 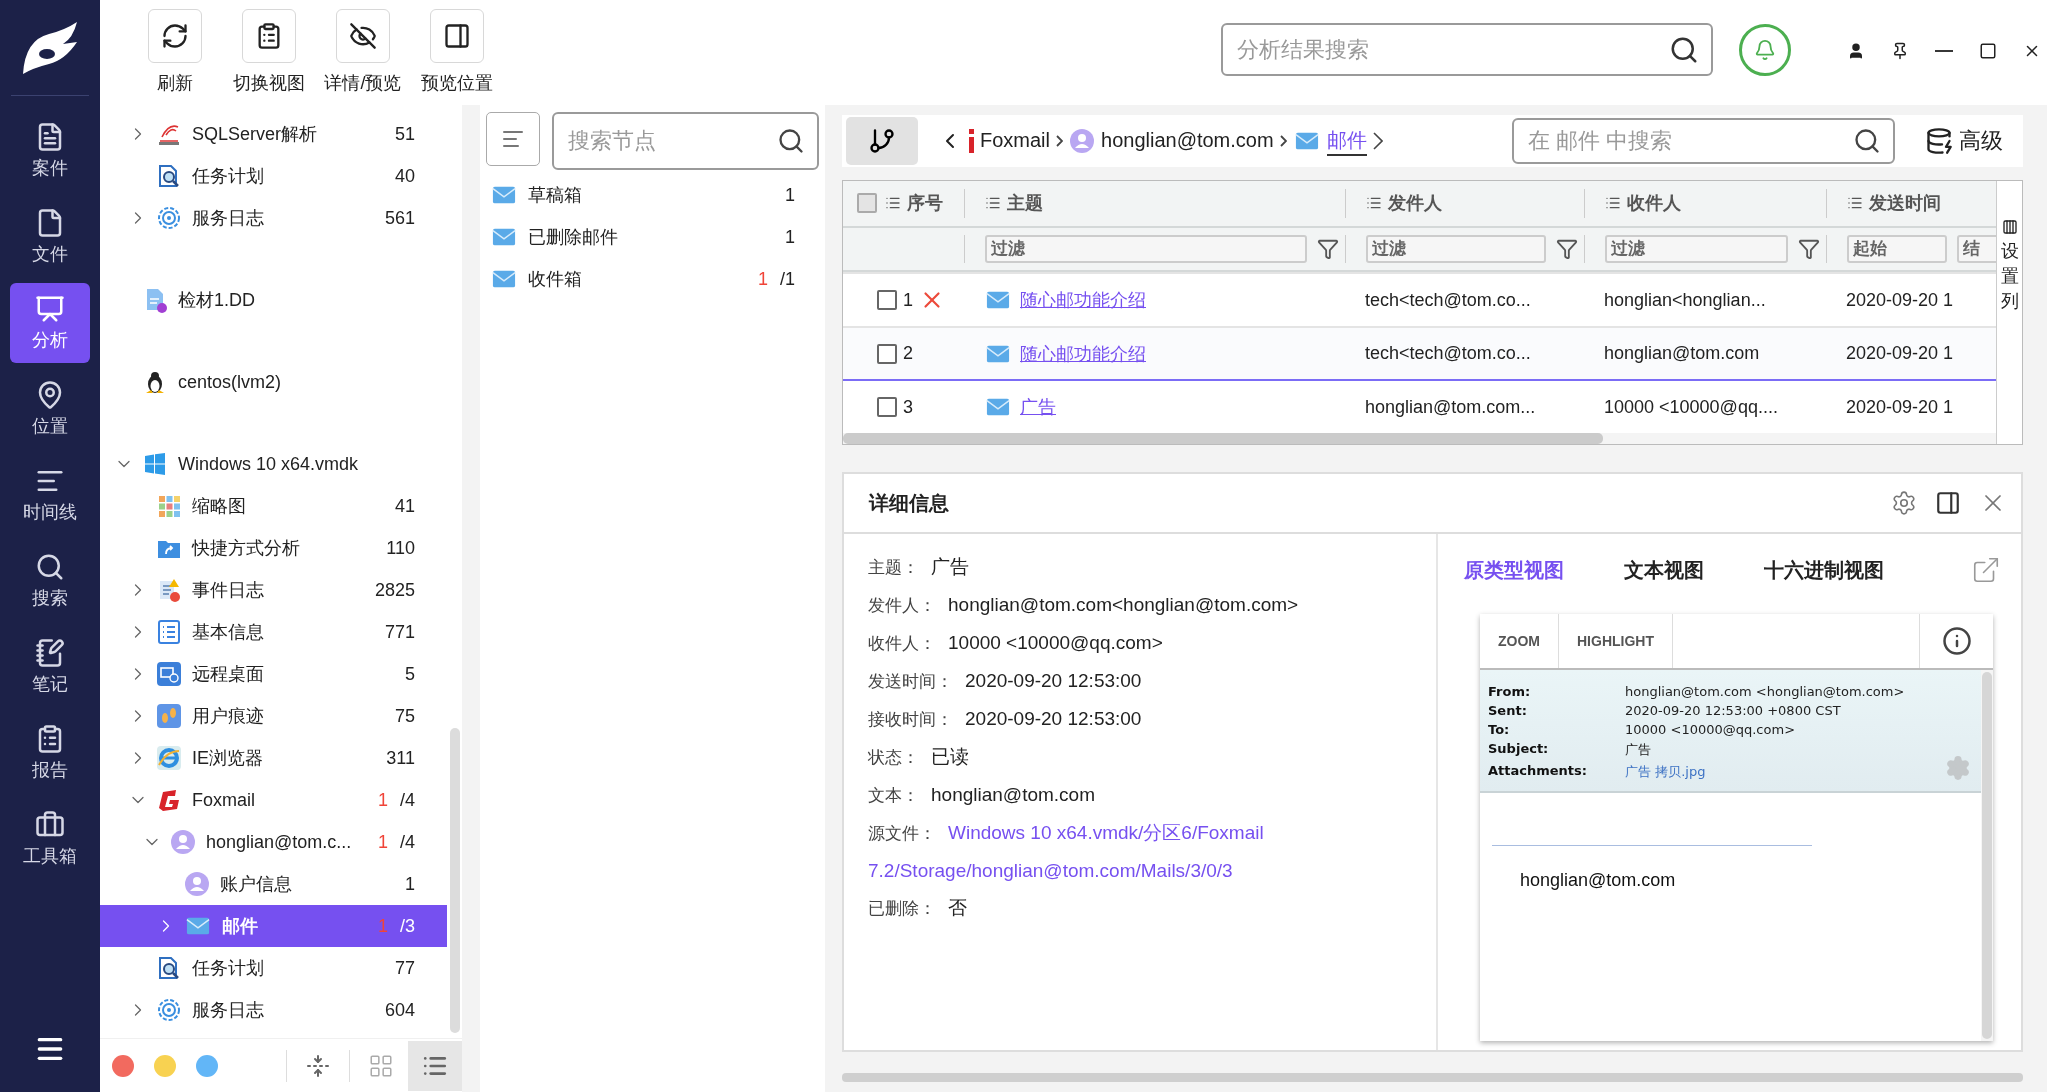 I want to click on info-button, so click(x=1956, y=641).